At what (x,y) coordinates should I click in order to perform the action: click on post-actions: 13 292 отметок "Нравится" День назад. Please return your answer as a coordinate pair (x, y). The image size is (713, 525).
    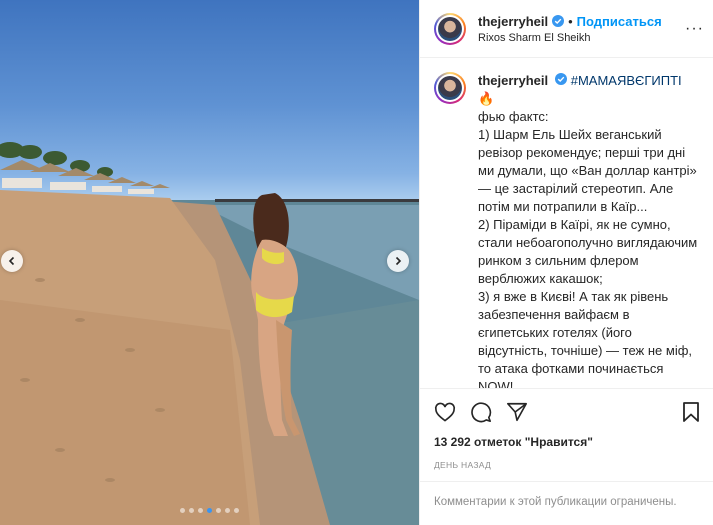
    Looking at the image, I should click on (566, 429).